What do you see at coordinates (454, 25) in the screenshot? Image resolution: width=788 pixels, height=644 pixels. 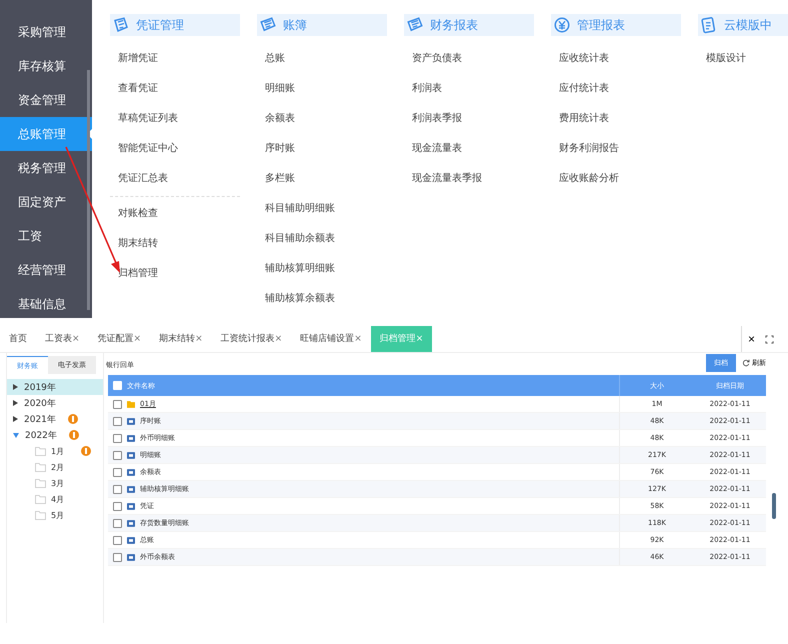 I see `menu-column-title: 财务报表` at bounding box center [454, 25].